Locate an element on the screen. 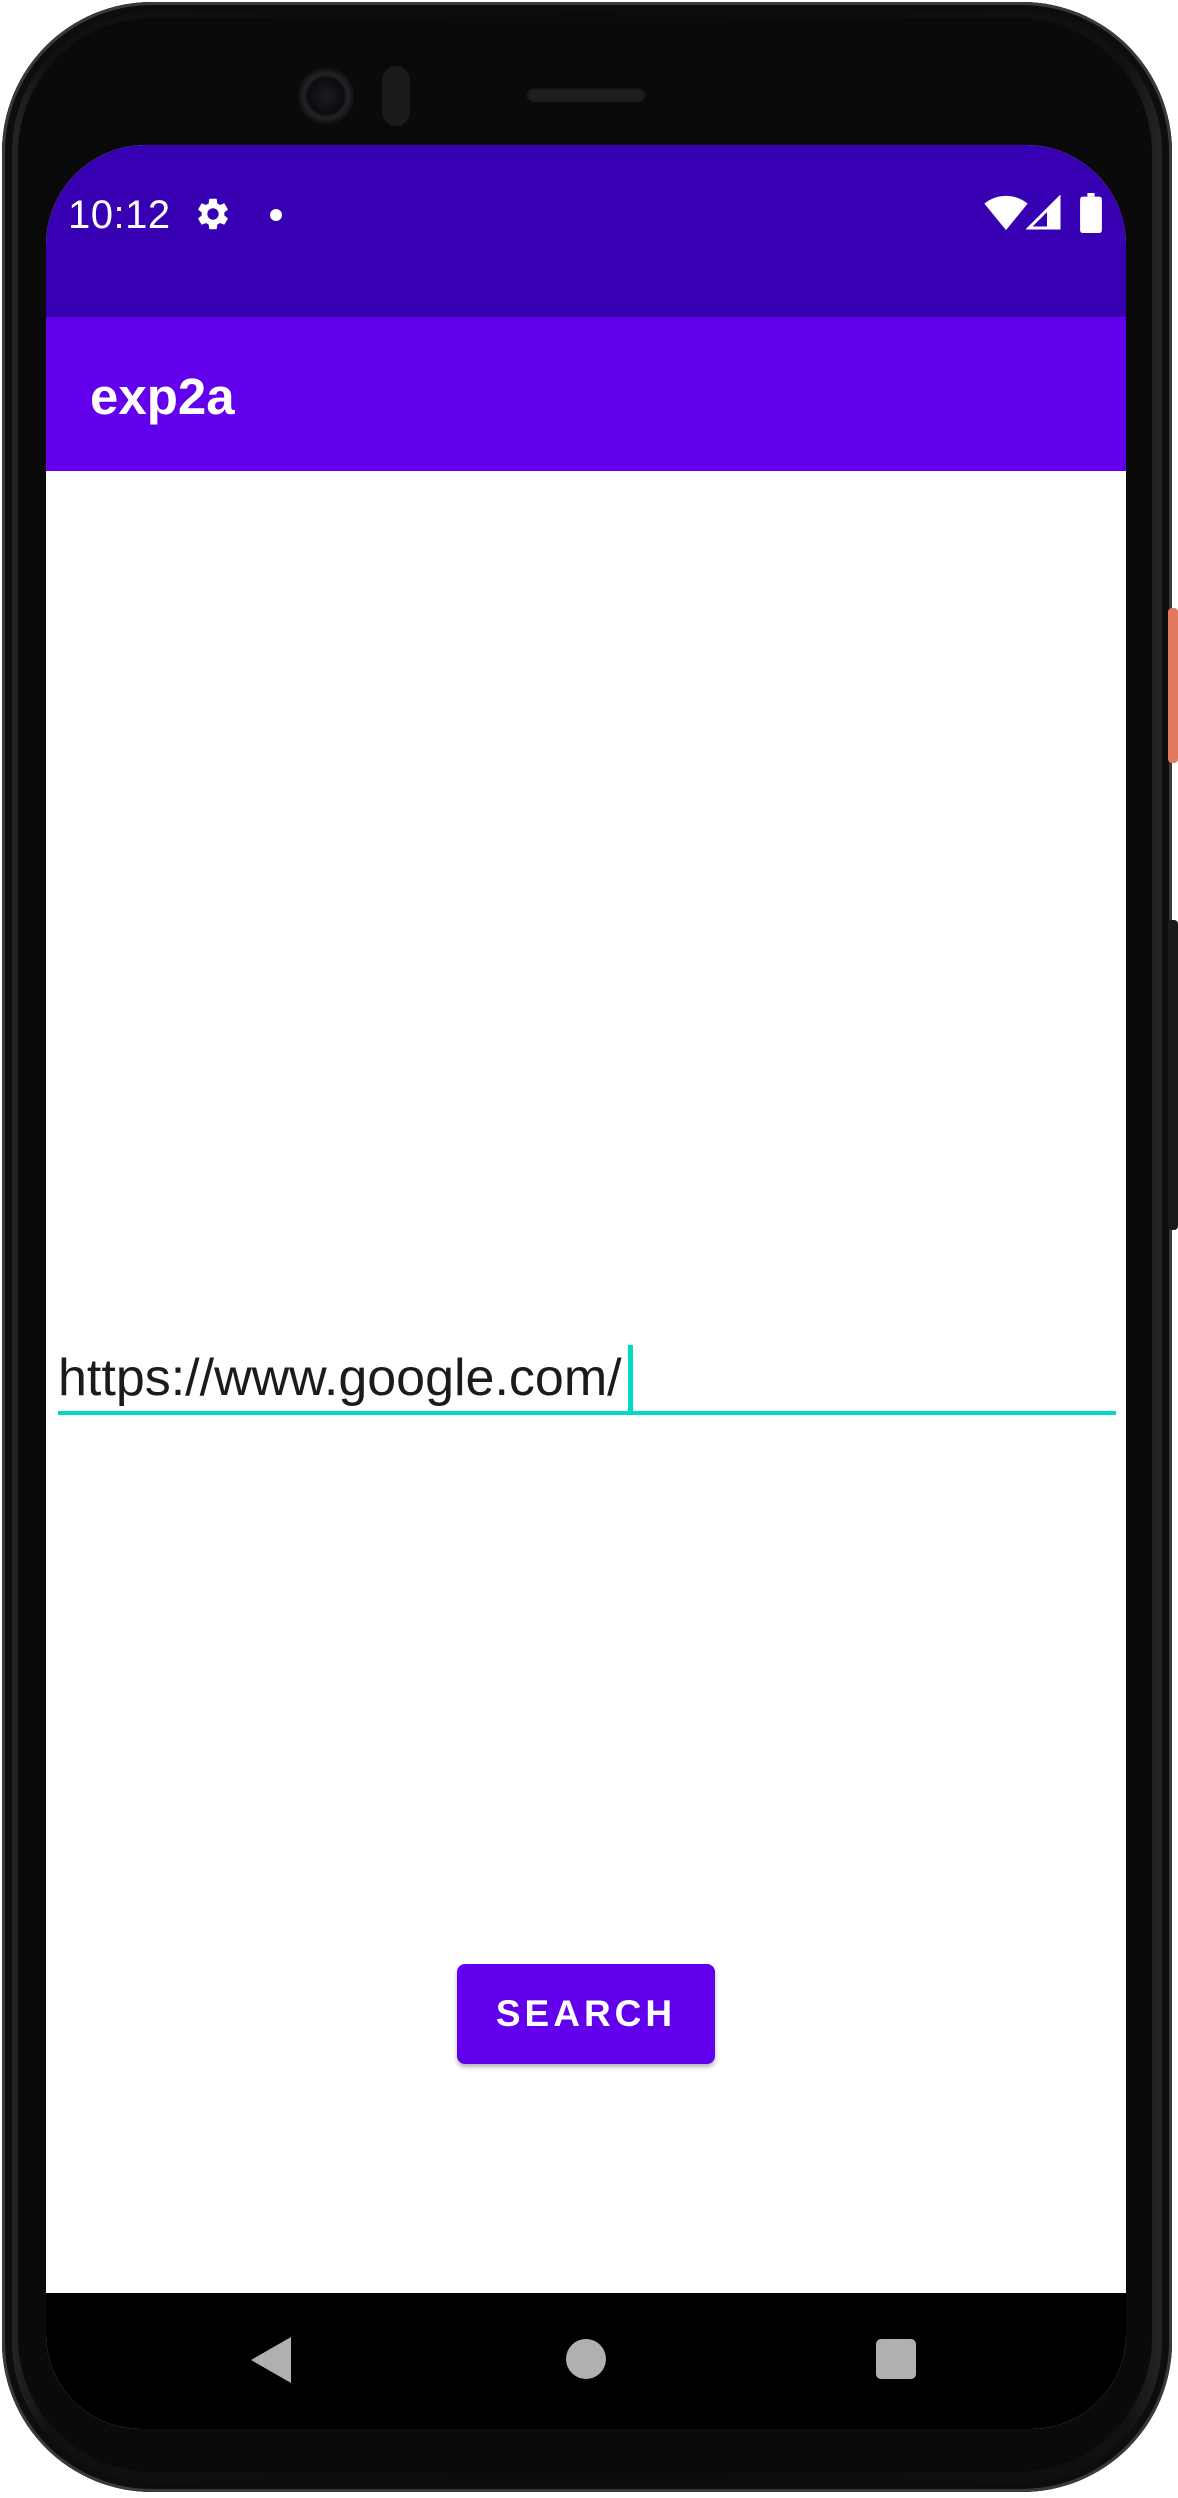 The height and width of the screenshot is (2498, 1178). status-time: 10:12 is located at coordinates (119, 215).